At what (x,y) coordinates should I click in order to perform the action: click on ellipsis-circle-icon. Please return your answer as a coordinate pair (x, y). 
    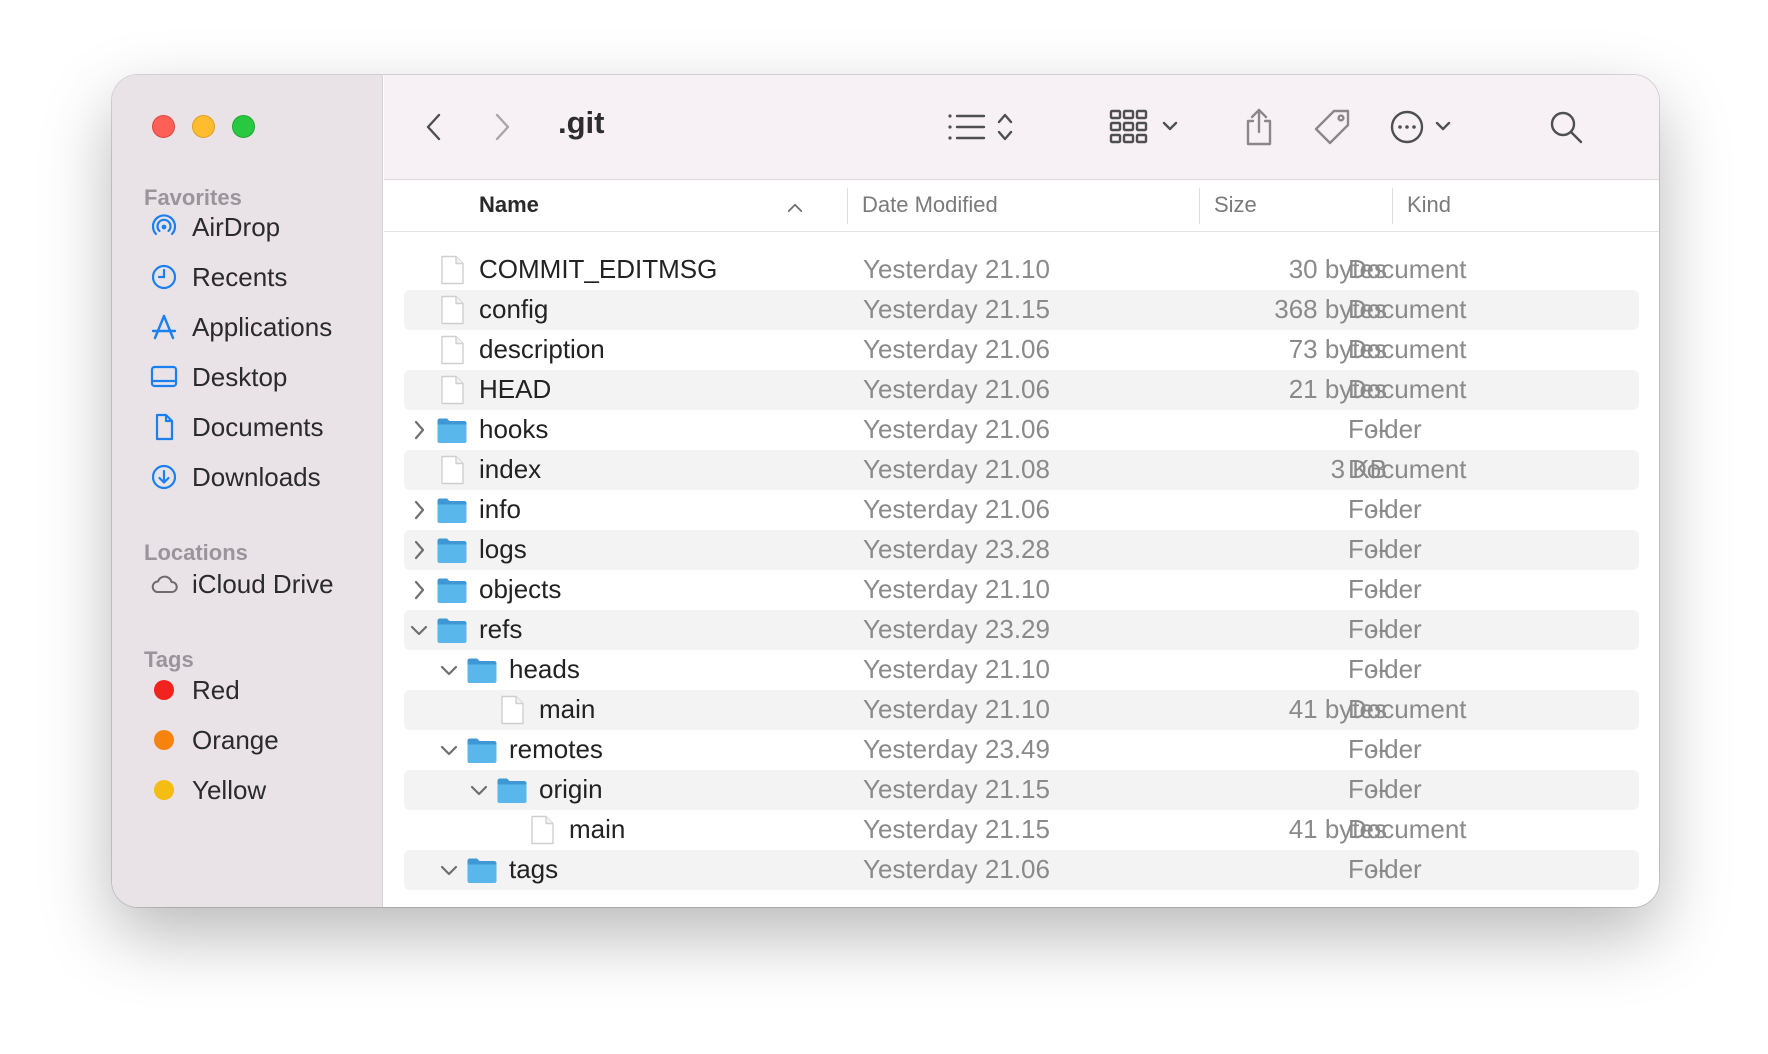
    Looking at the image, I should click on (1420, 127).